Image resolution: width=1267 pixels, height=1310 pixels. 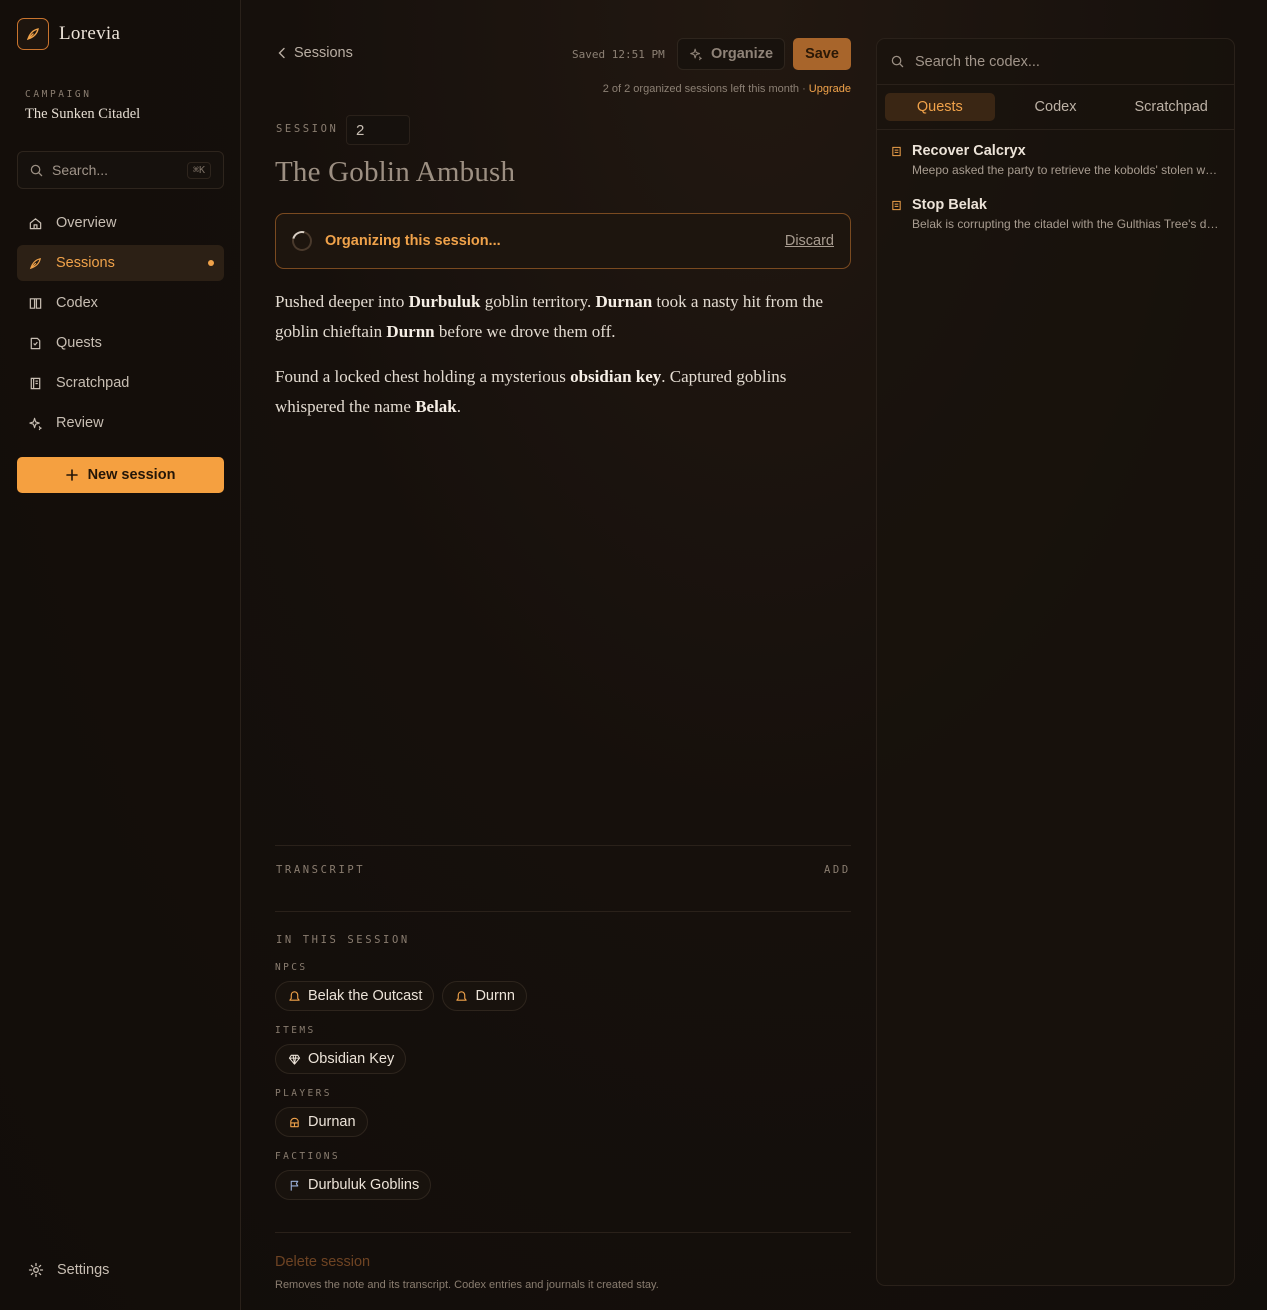 I want to click on player-chip: Durnan, so click(x=321, y=1122).